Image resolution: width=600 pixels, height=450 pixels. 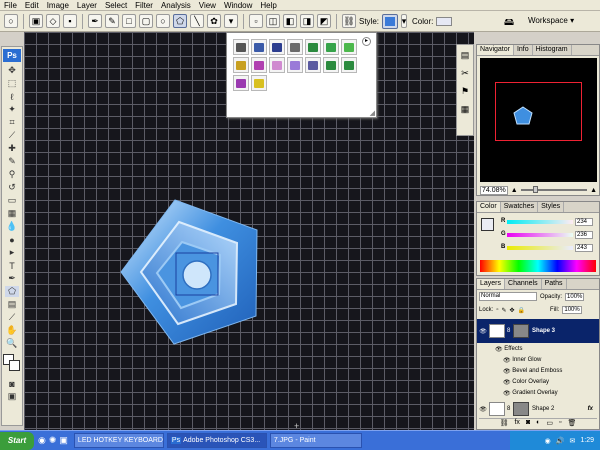 What do you see at coordinates (10, 5) in the screenshot?
I see `menu-file: File` at bounding box center [10, 5].